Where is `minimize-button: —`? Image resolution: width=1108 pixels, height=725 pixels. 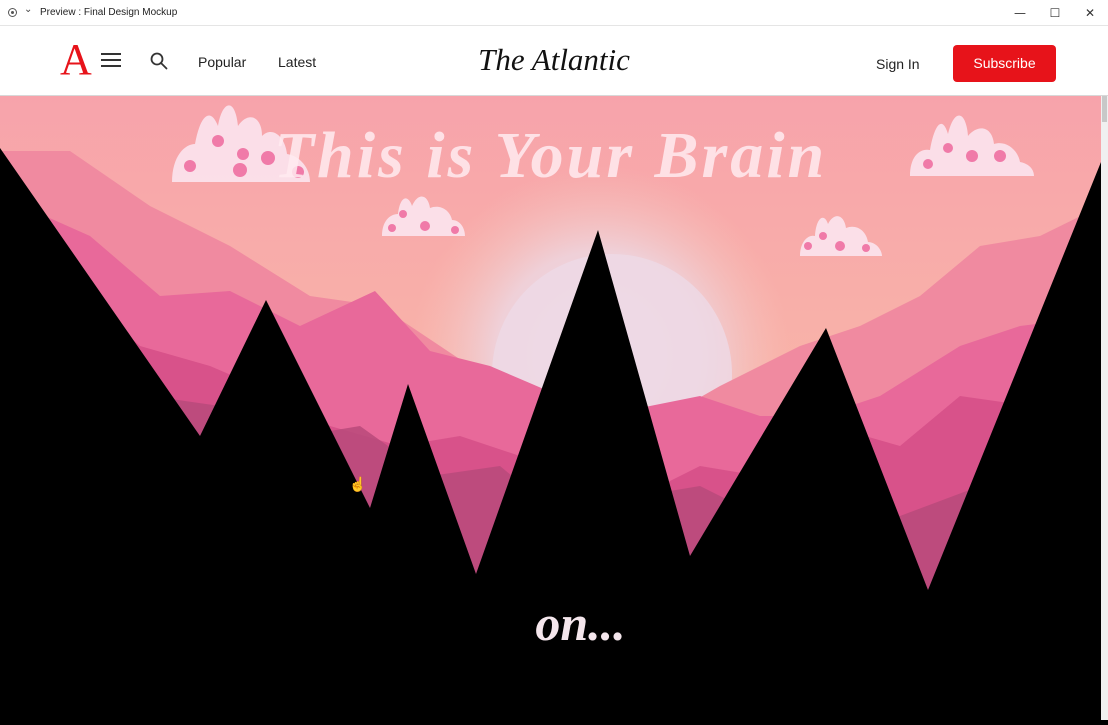 minimize-button: — is located at coordinates (1020, 13).